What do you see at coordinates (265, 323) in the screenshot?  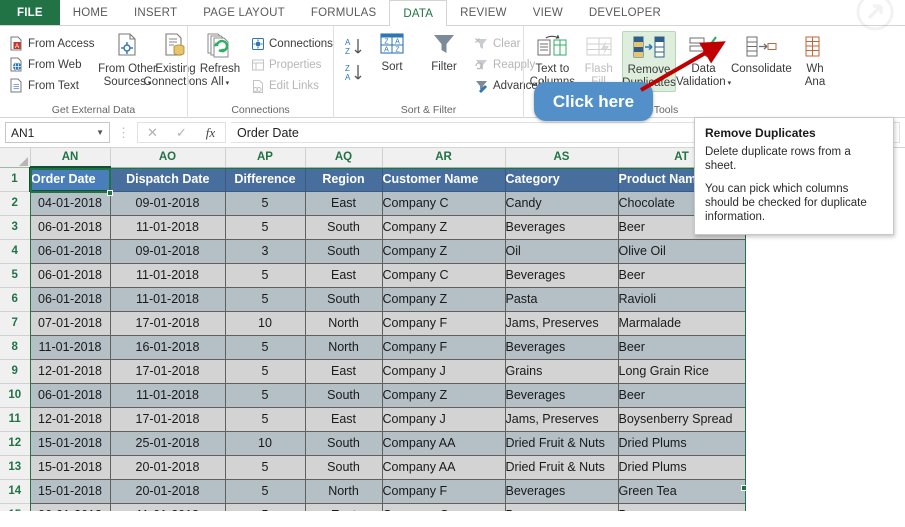 I see `grid-cell: 10` at bounding box center [265, 323].